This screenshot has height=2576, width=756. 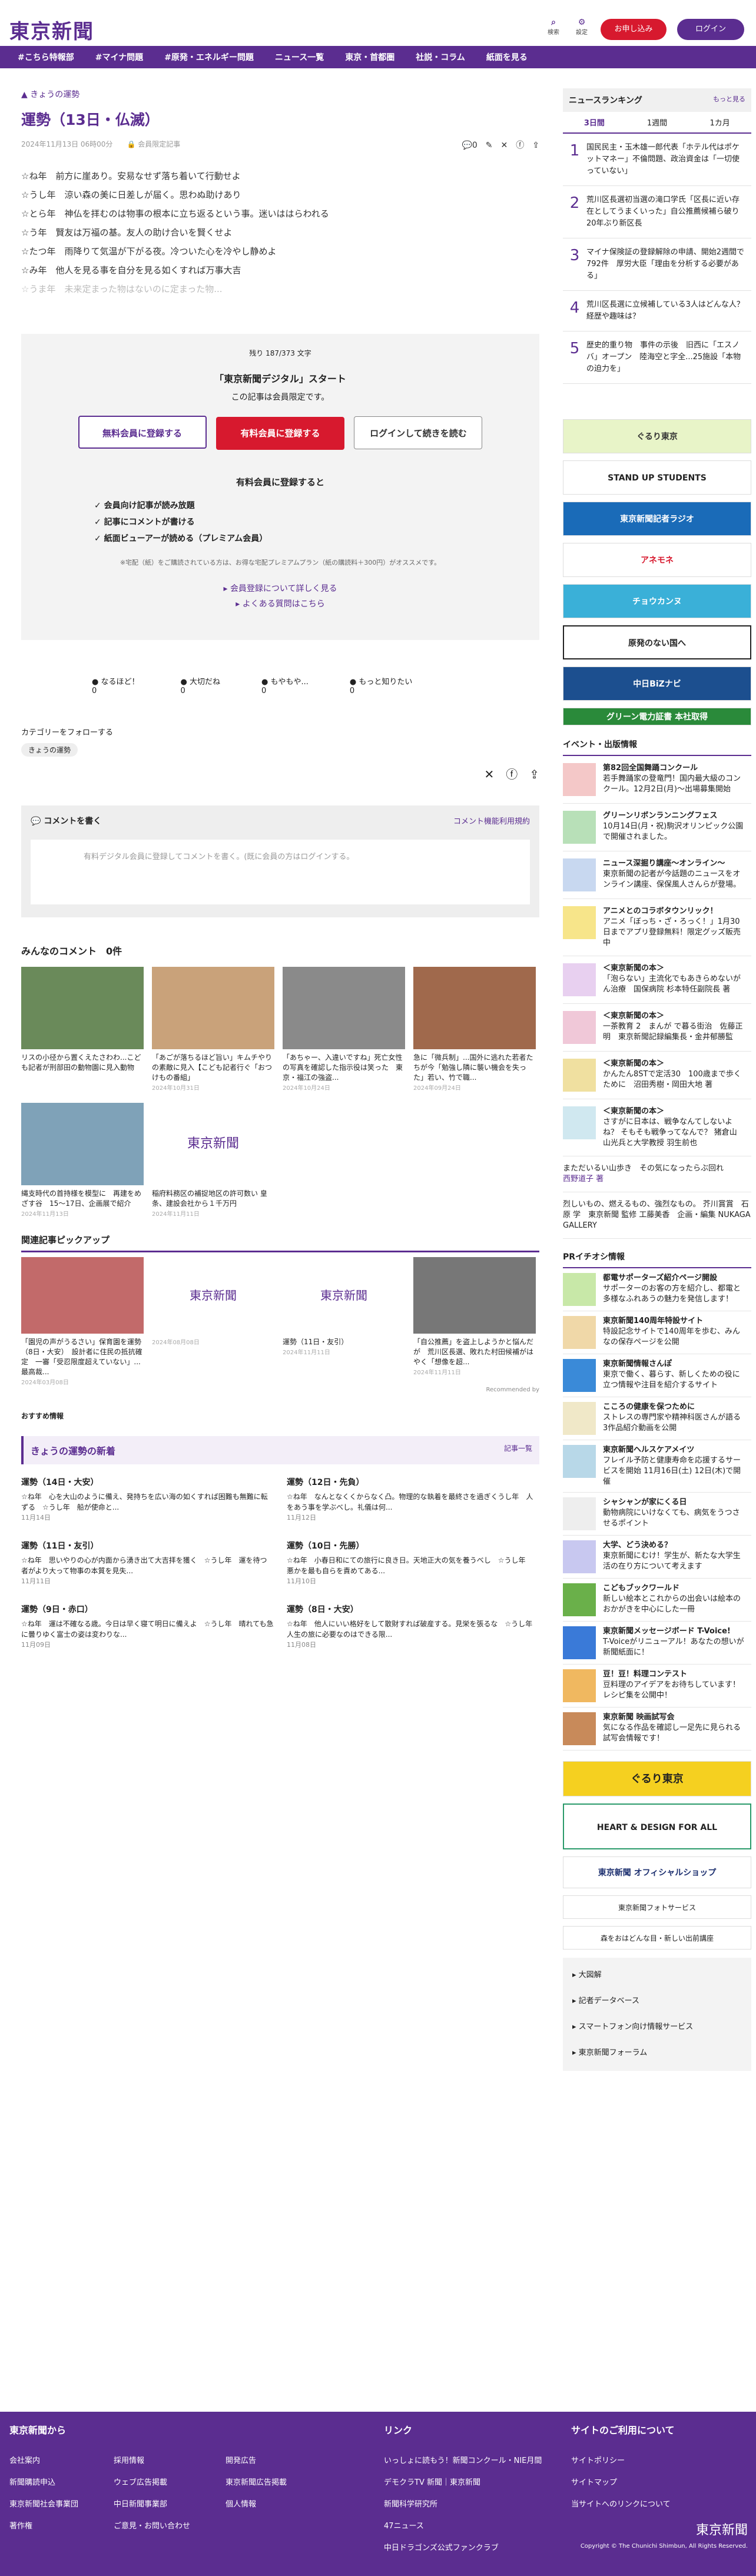 What do you see at coordinates (280, 773) in the screenshot?
I see `share-bar-bottom: ✕ ⓕ ⇪` at bounding box center [280, 773].